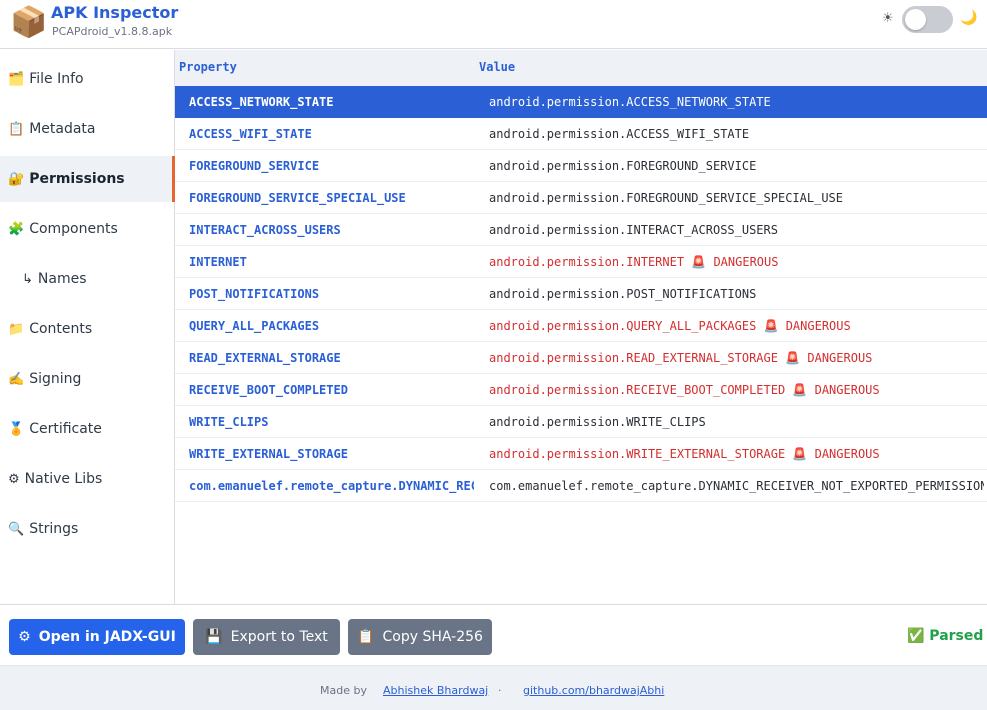 This screenshot has height=710, width=987. Describe the element at coordinates (623, 166) in the screenshot. I see `value-cell: android.permission.FOREGROUND_SERVICE` at that location.